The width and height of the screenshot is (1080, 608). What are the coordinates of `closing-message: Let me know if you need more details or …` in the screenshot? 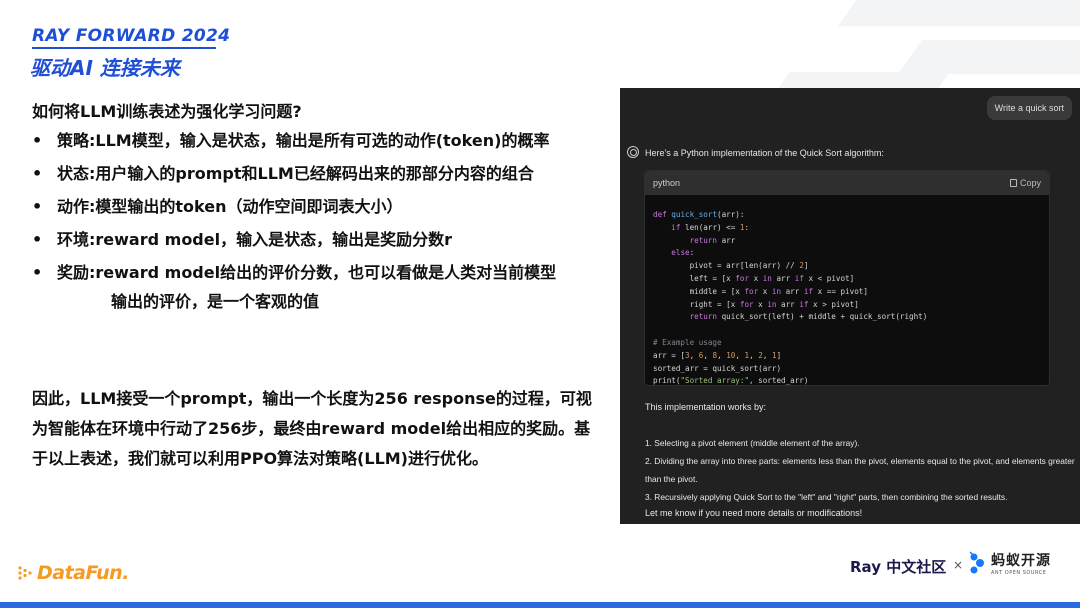 It's located at (754, 513).